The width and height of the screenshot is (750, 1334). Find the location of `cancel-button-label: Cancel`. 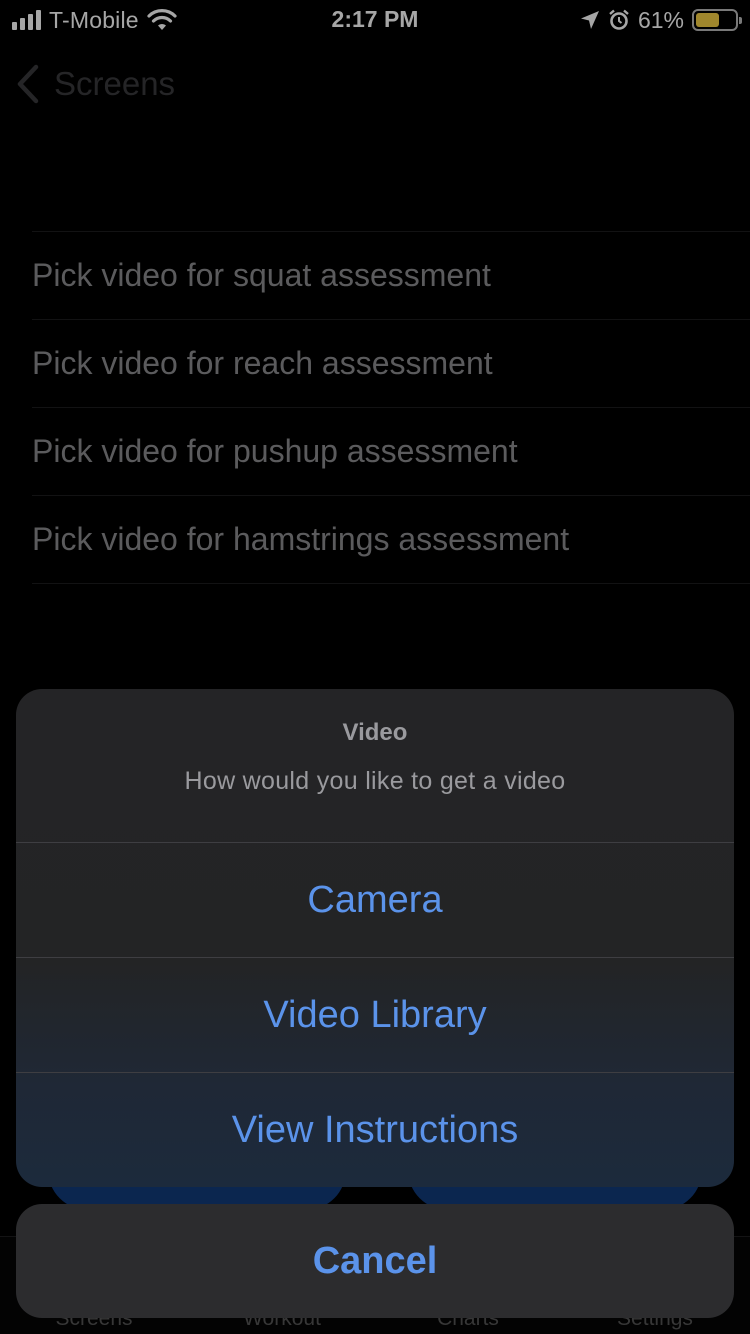

cancel-button-label: Cancel is located at coordinates (375, 1260).